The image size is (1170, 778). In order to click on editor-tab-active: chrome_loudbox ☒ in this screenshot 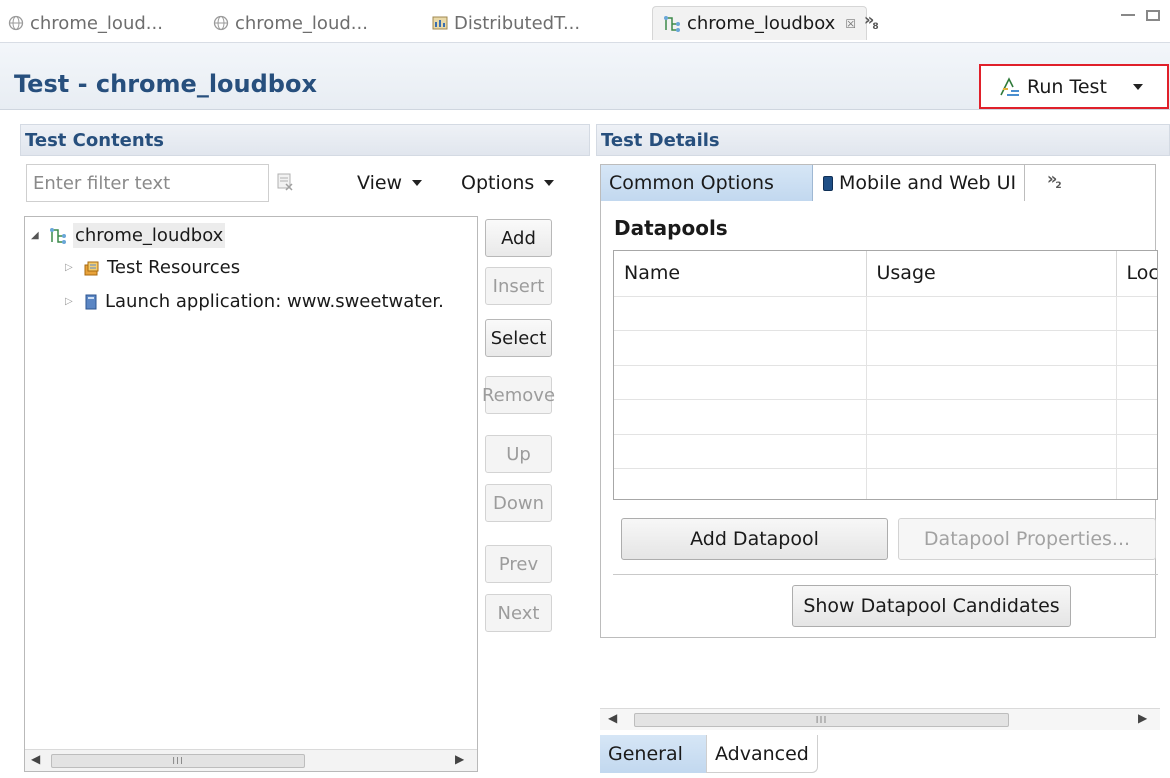, I will do `click(760, 23)`.